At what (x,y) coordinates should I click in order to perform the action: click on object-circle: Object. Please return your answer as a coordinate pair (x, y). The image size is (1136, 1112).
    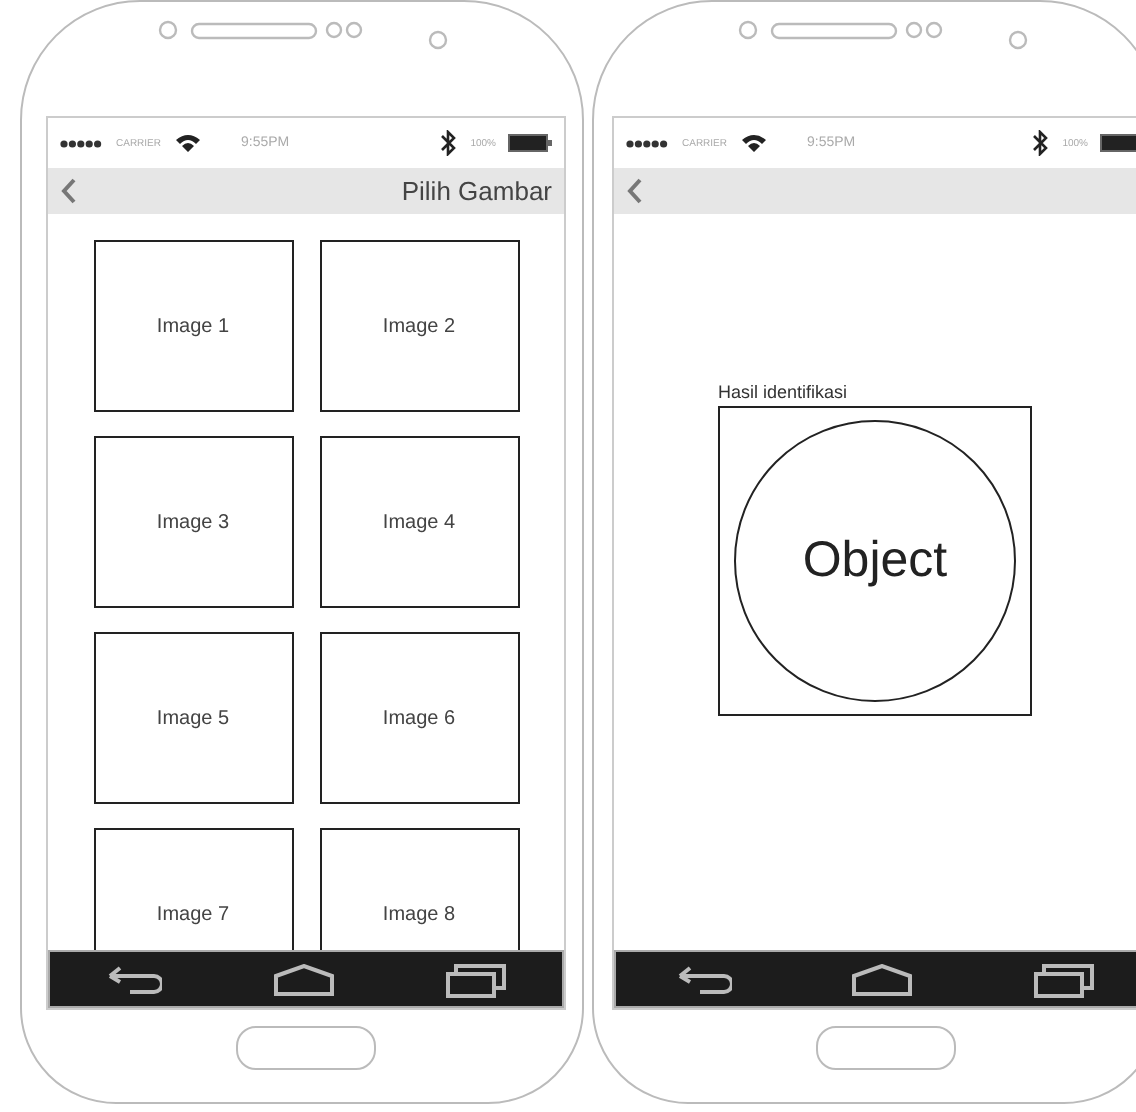
    Looking at the image, I should click on (875, 561).